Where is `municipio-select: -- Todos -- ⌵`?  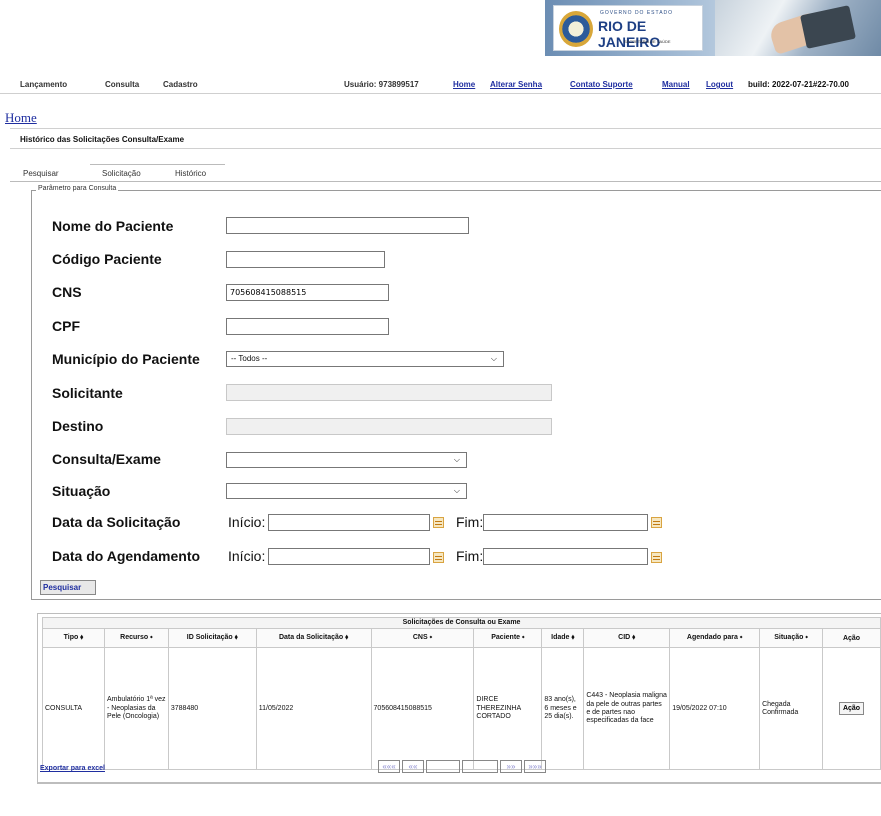
municipio-select: -- Todos -- ⌵ is located at coordinates (365, 359).